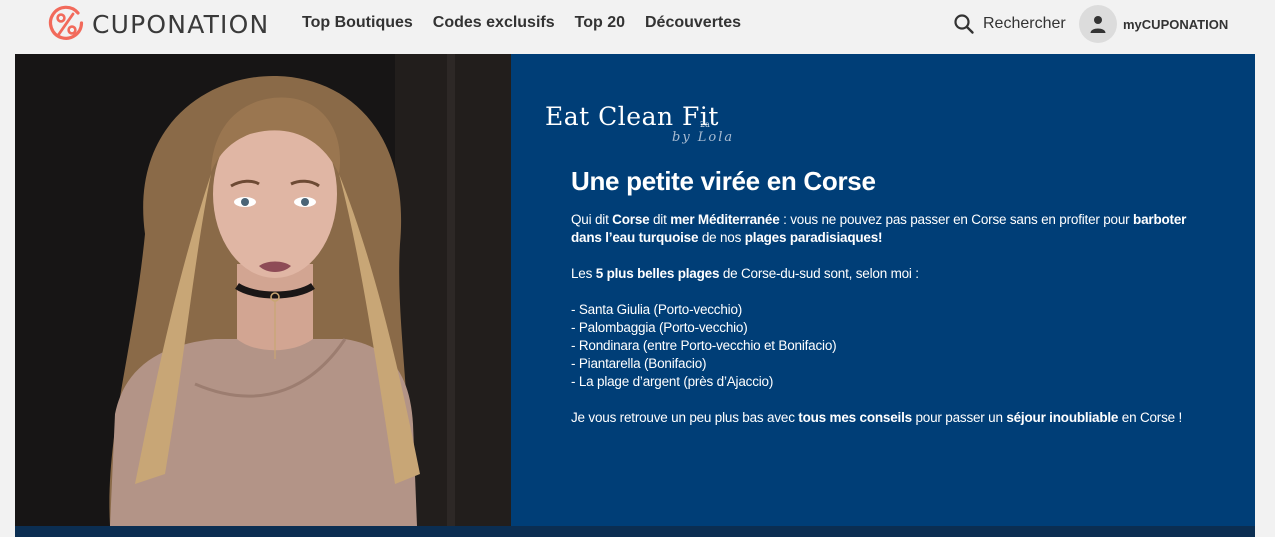  I want to click on bottom-strip, so click(635, 531).